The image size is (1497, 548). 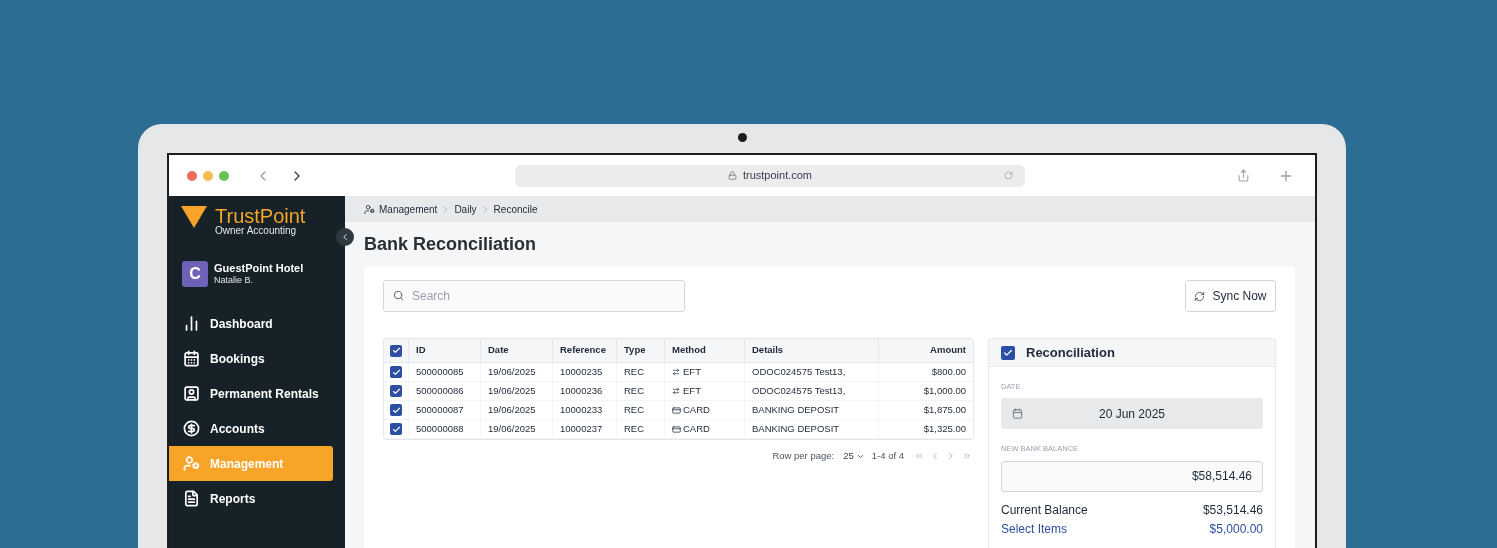 What do you see at coordinates (444, 429) in the screenshot?
I see `table-cell: 500000088` at bounding box center [444, 429].